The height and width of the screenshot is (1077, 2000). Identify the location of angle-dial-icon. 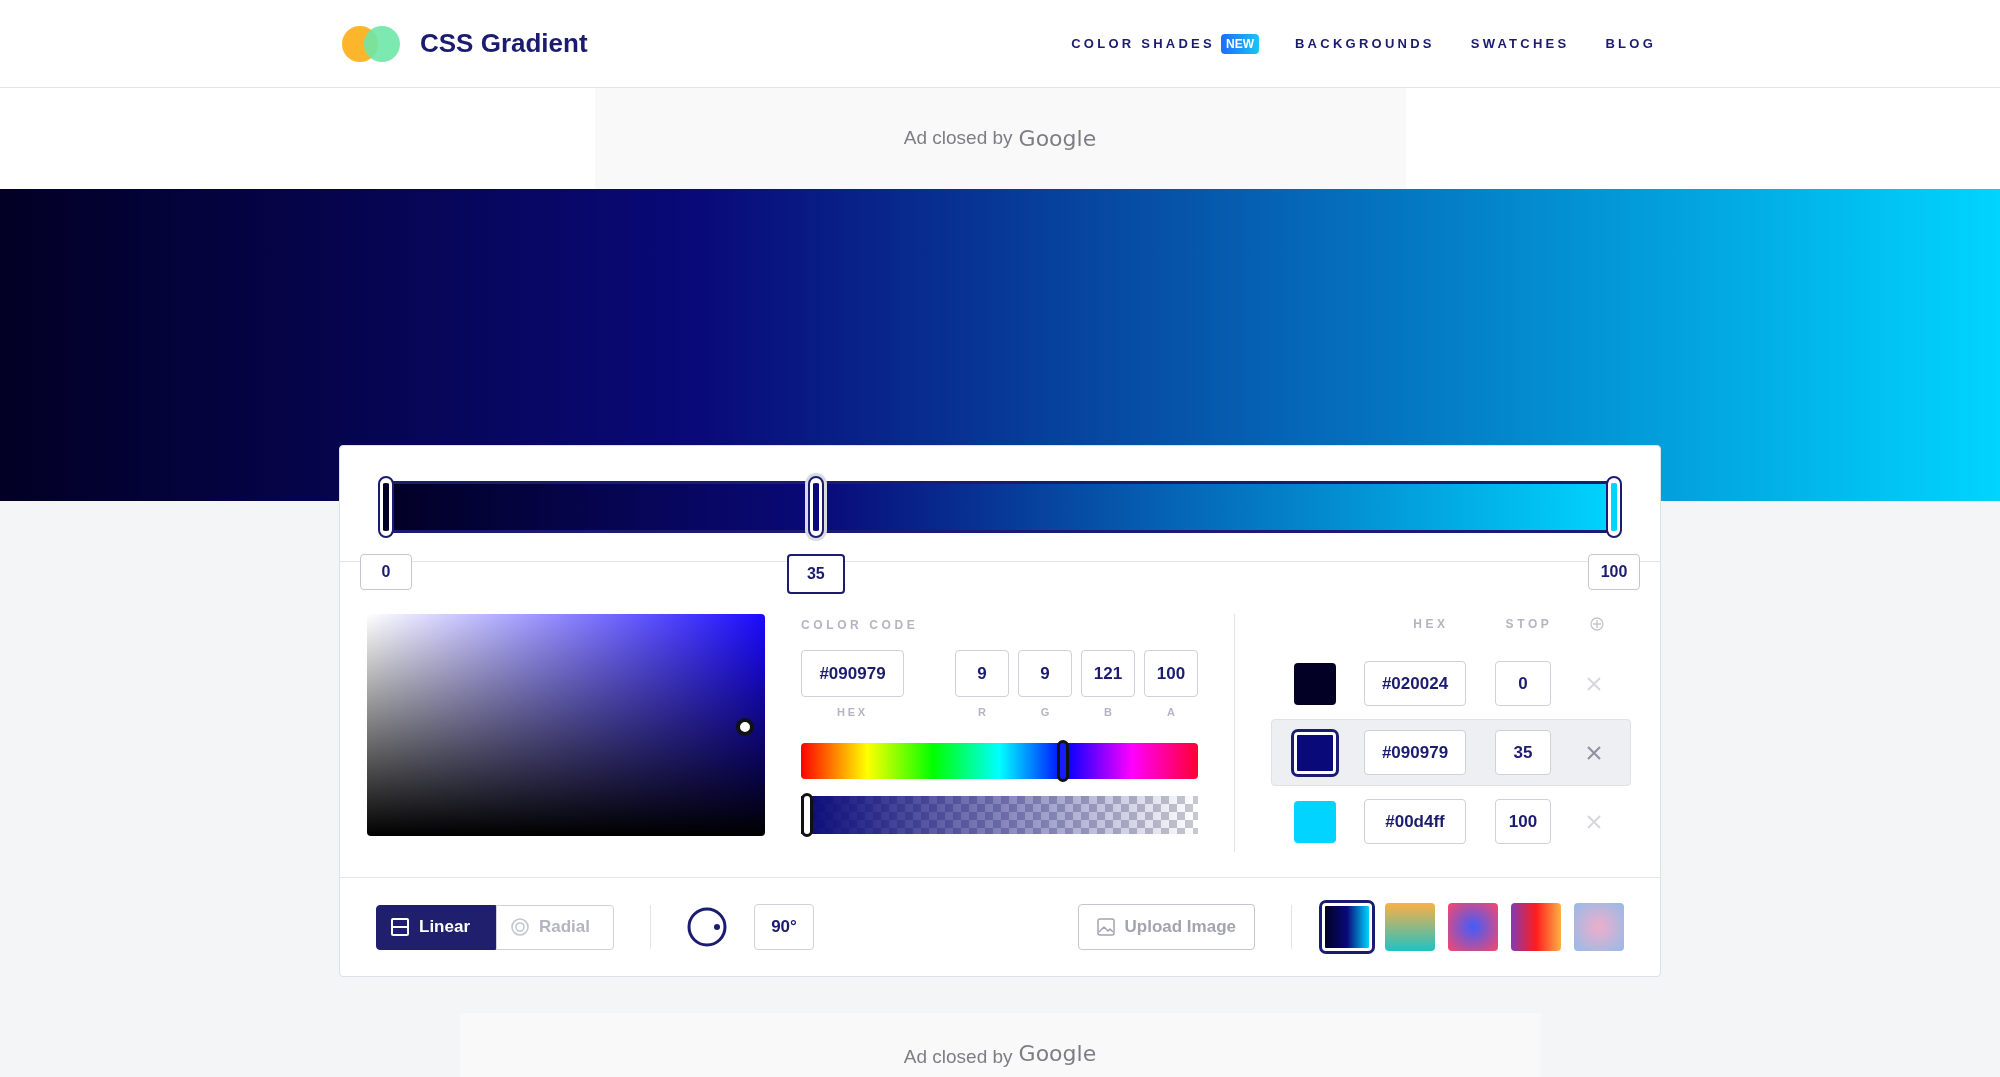
(707, 927).